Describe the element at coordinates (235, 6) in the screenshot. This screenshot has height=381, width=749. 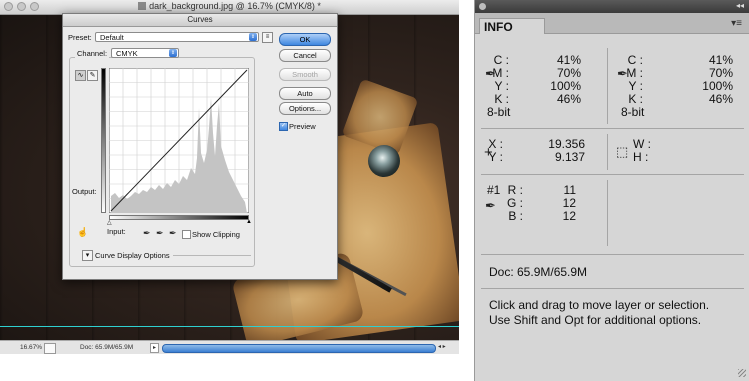
I see `document-title-text: dark_background.jpg @ 16.7% (CMYK/8) *` at that location.